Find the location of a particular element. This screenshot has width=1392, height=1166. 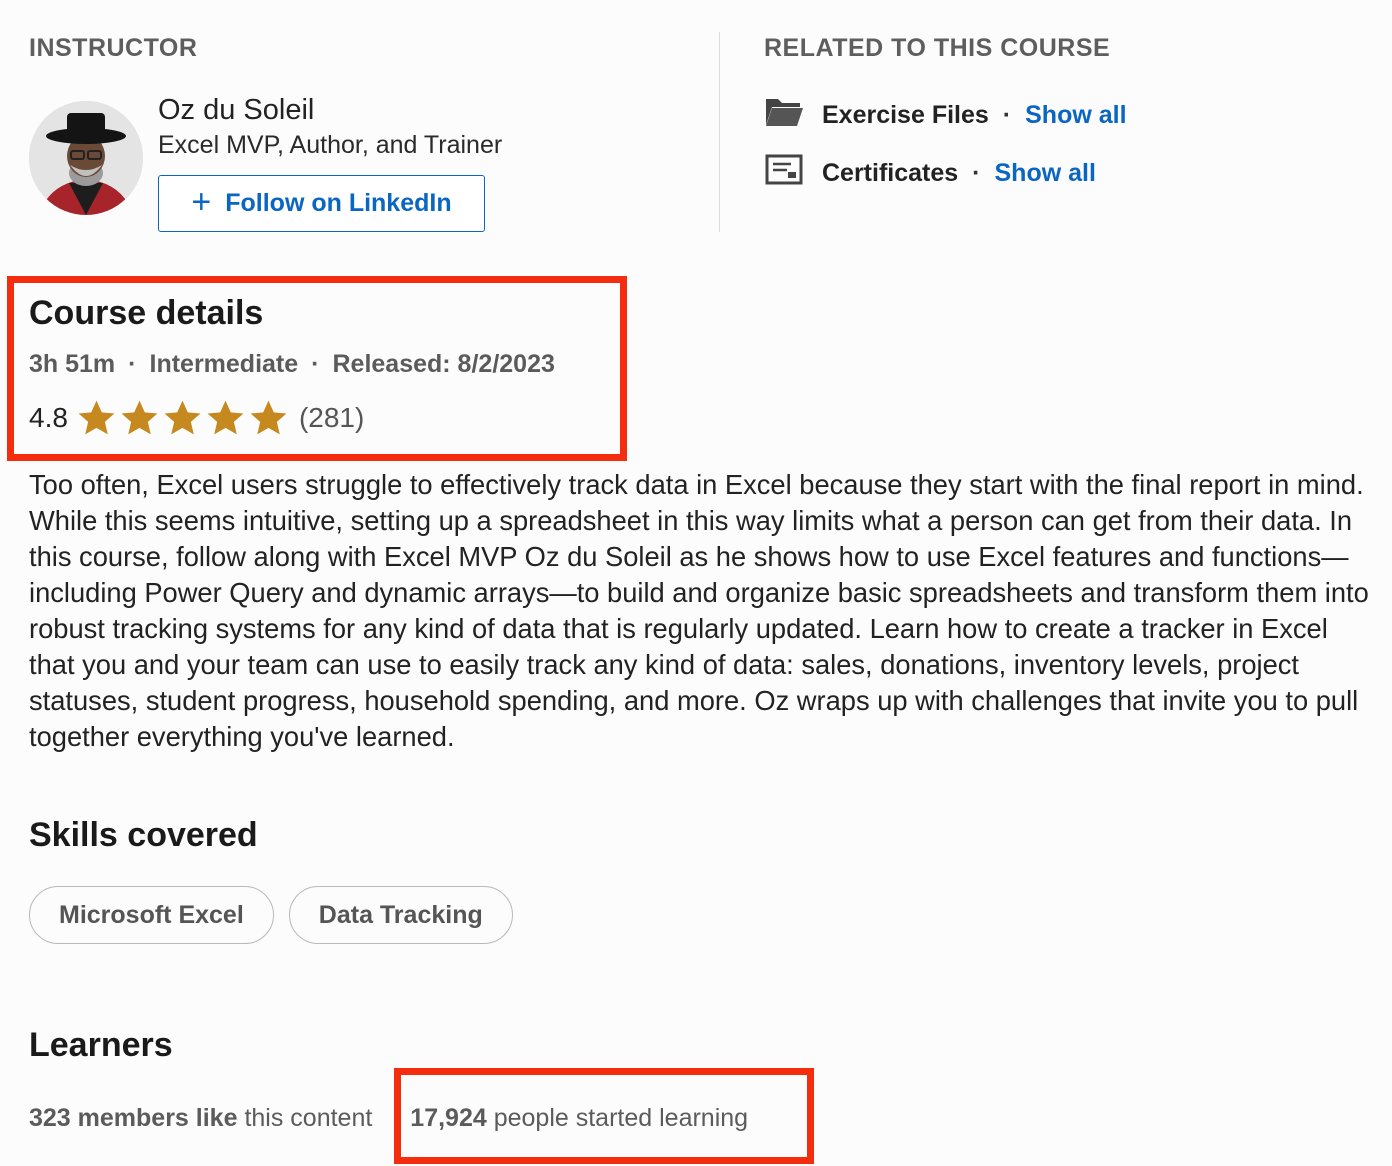

follow-label: Follow on LinkedIn is located at coordinates (338, 203).